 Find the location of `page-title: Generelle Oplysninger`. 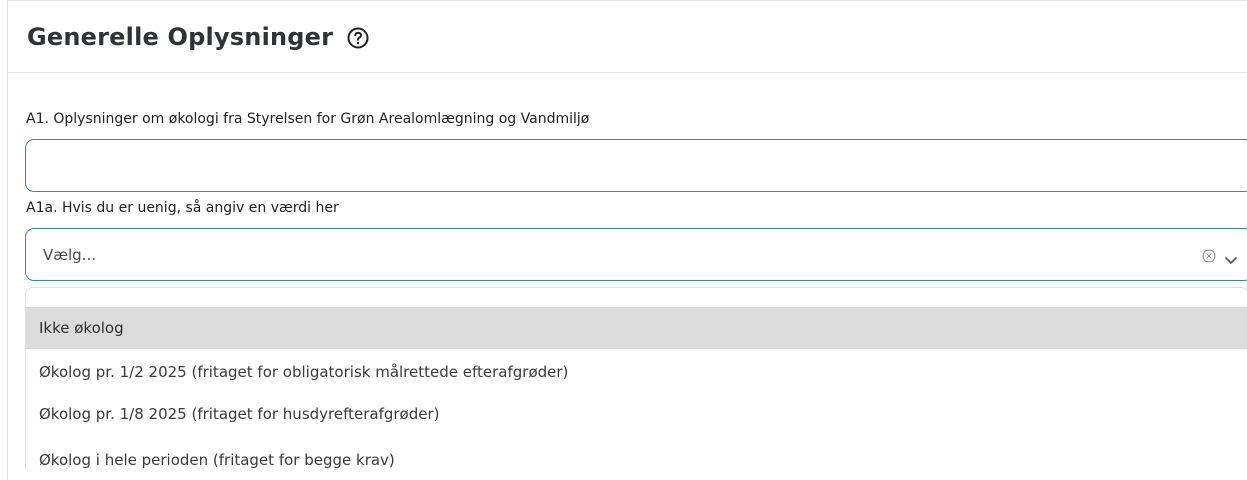

page-title: Generelle Oplysninger is located at coordinates (180, 37).